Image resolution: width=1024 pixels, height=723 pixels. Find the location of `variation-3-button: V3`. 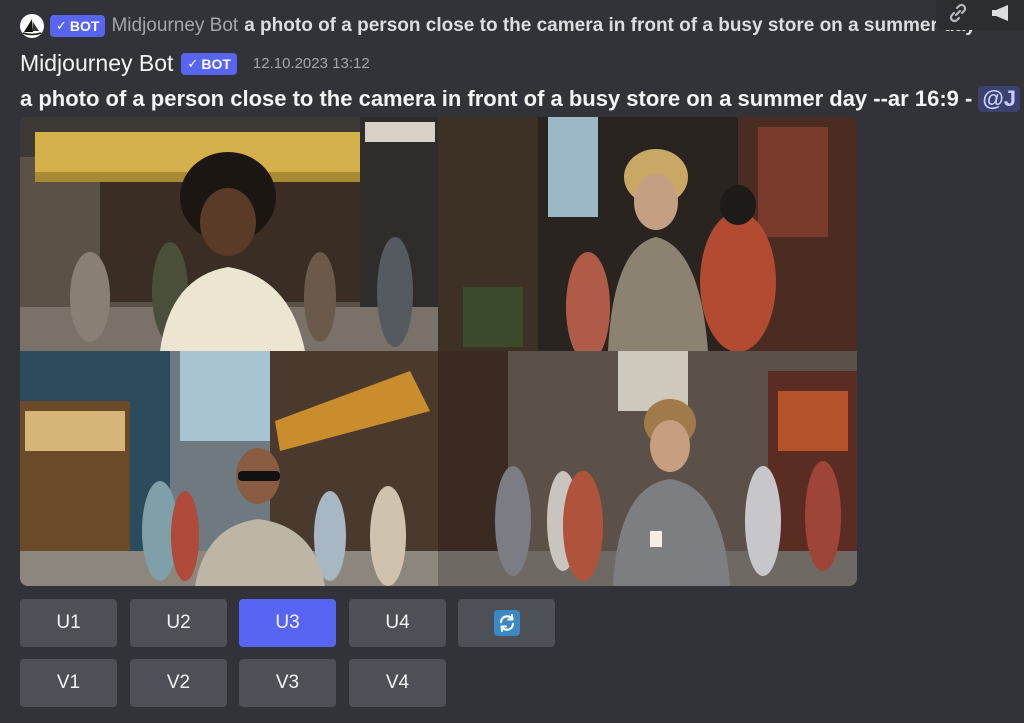

variation-3-button: V3 is located at coordinates (287, 683).